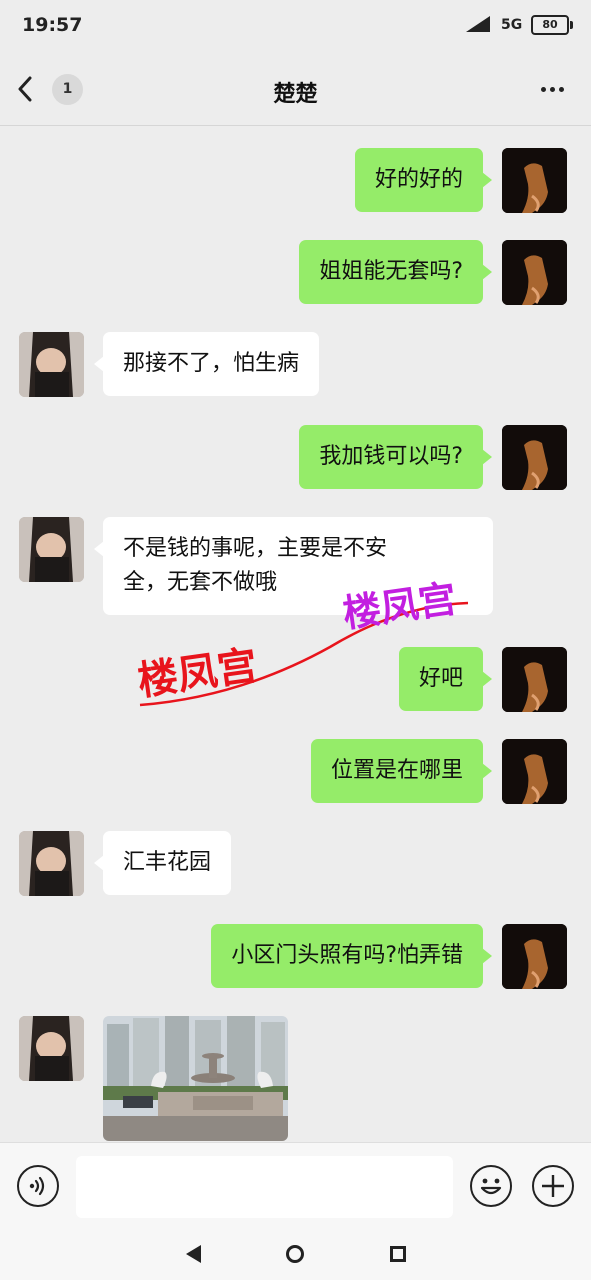 This screenshot has width=591, height=1280. I want to click on image-message, so click(195, 1078).